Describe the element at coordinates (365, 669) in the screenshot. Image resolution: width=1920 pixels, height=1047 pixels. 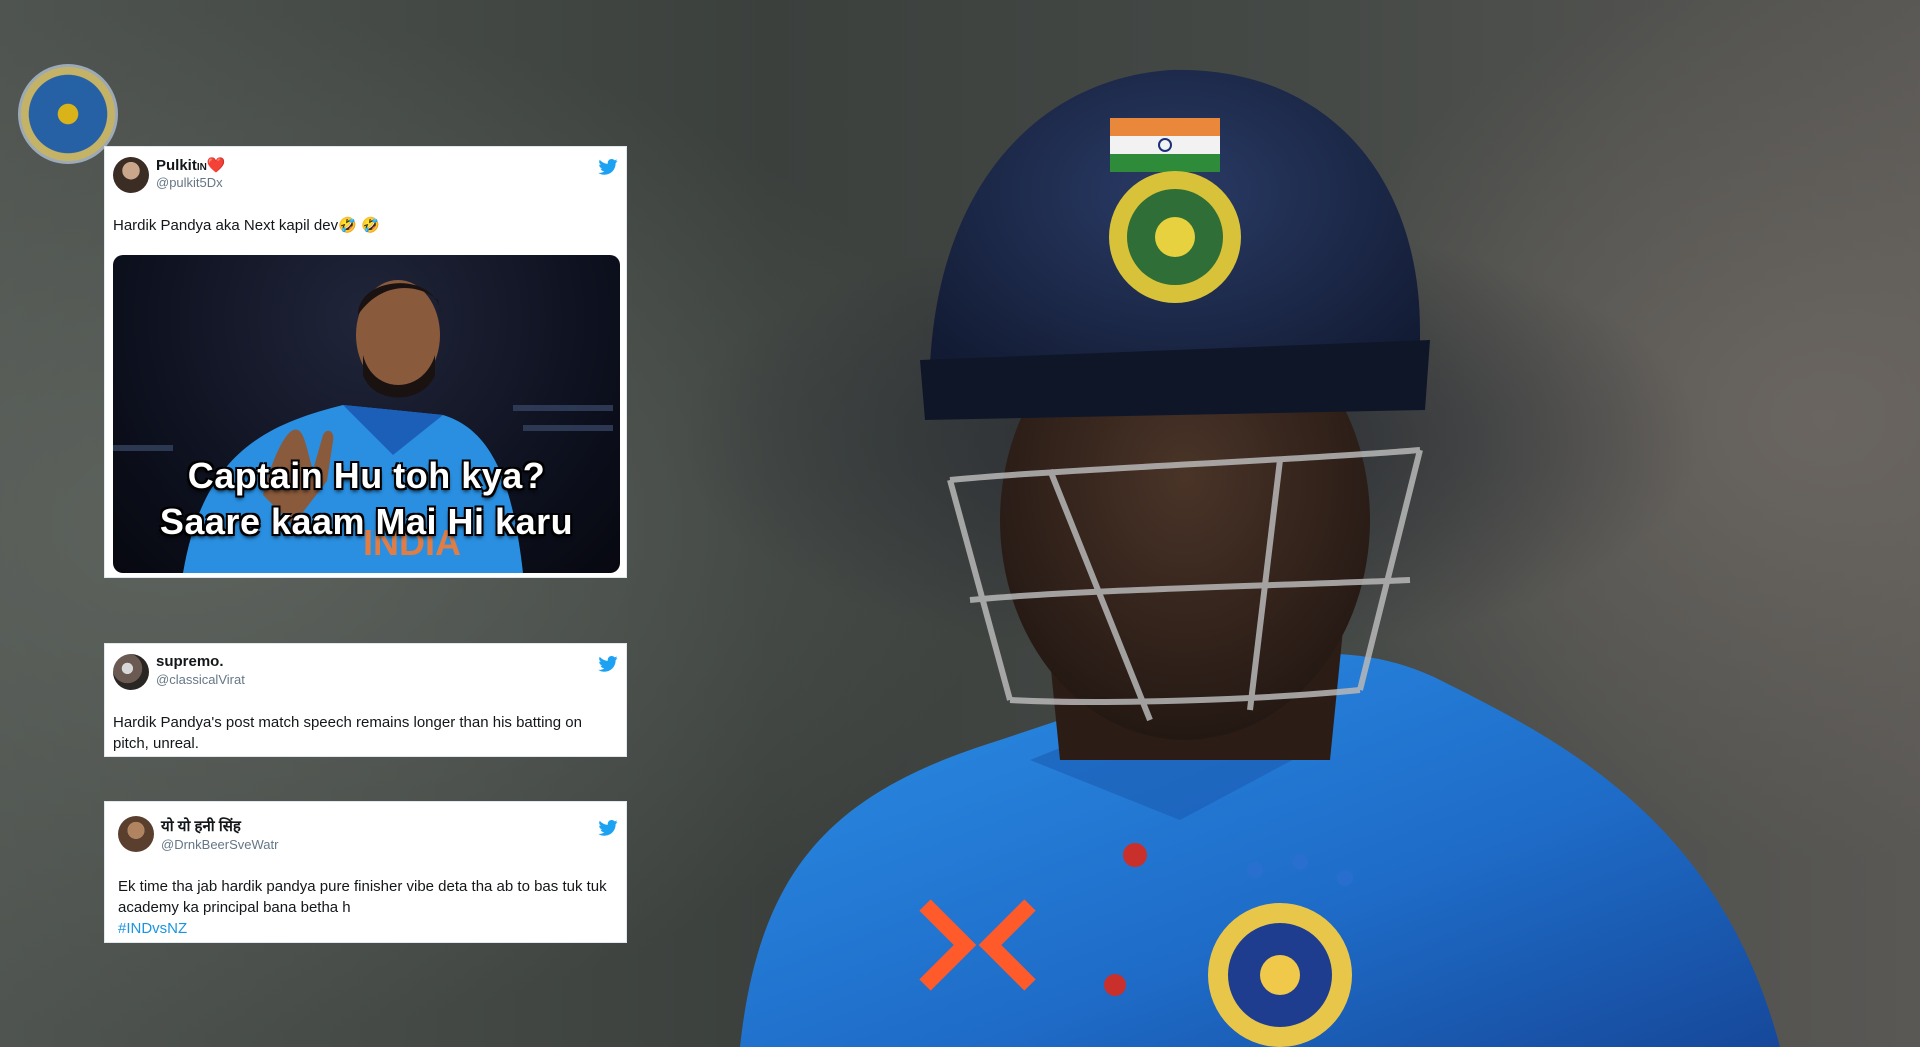
I see `tweet-header: supremo. @classicalVirat` at that location.